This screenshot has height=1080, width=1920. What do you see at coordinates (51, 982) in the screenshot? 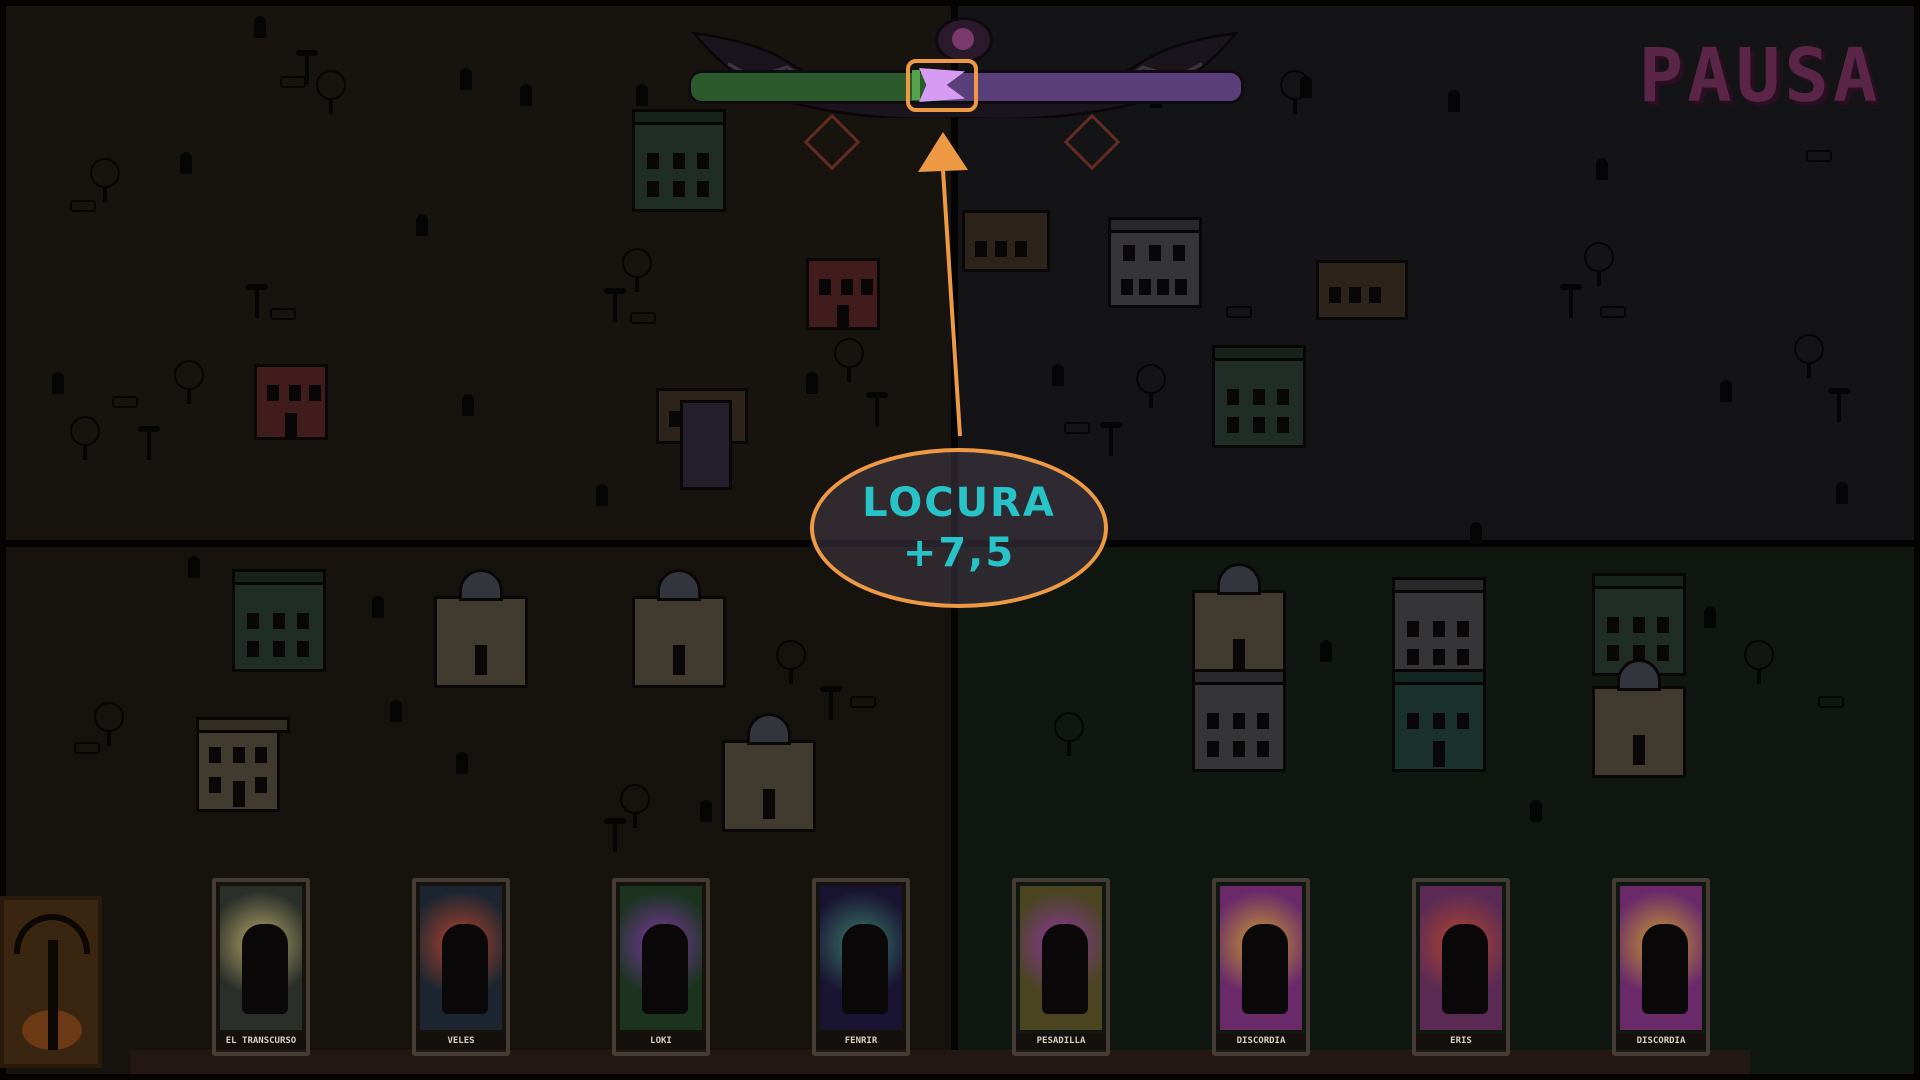
I see `deck-card-back-icon` at bounding box center [51, 982].